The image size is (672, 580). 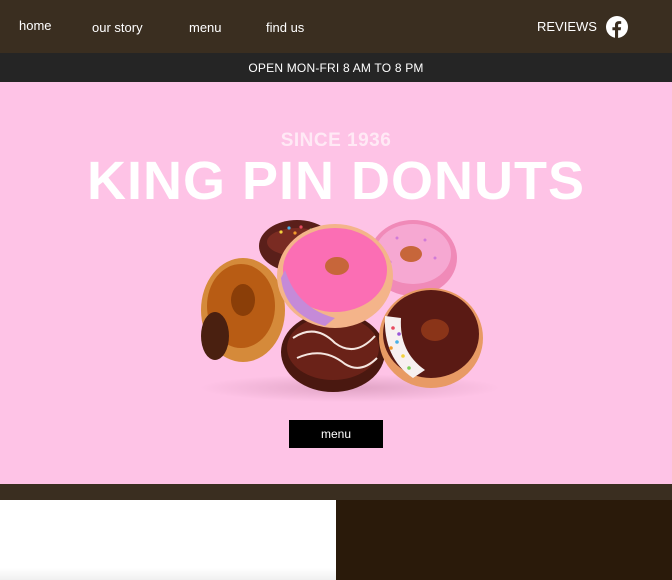 What do you see at coordinates (336, 26) in the screenshot?
I see `top-navbar: home our story menu find us REVIEWS` at bounding box center [336, 26].